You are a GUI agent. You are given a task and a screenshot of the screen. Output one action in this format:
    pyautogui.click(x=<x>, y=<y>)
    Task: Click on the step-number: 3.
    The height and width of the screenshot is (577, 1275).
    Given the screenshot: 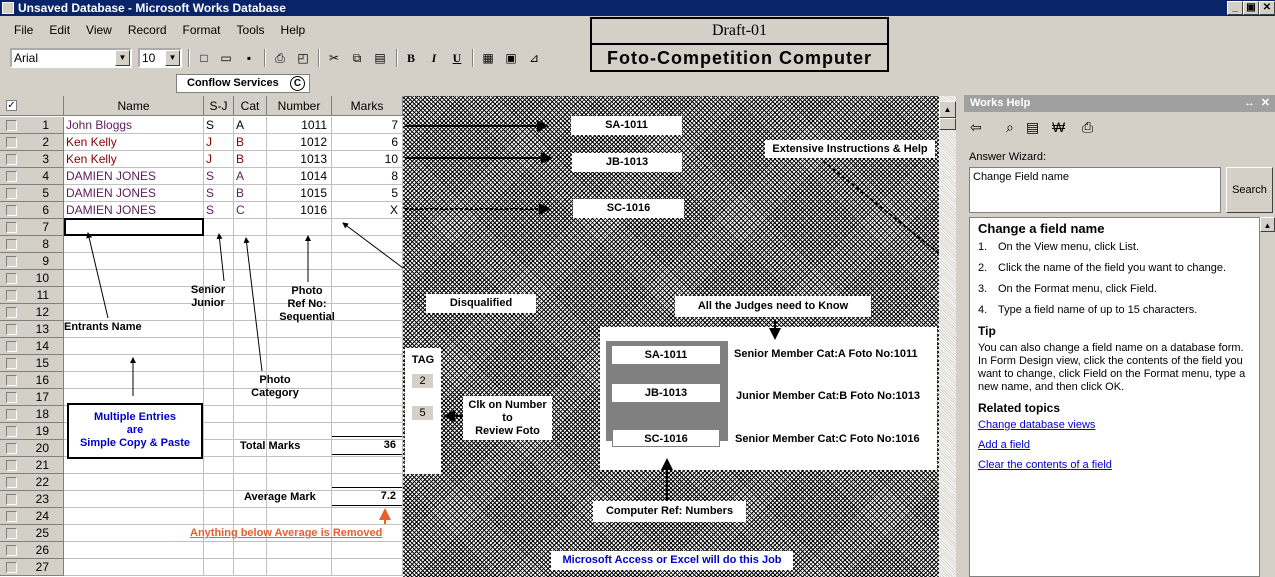 What is the action you would take?
    pyautogui.click(x=983, y=289)
    